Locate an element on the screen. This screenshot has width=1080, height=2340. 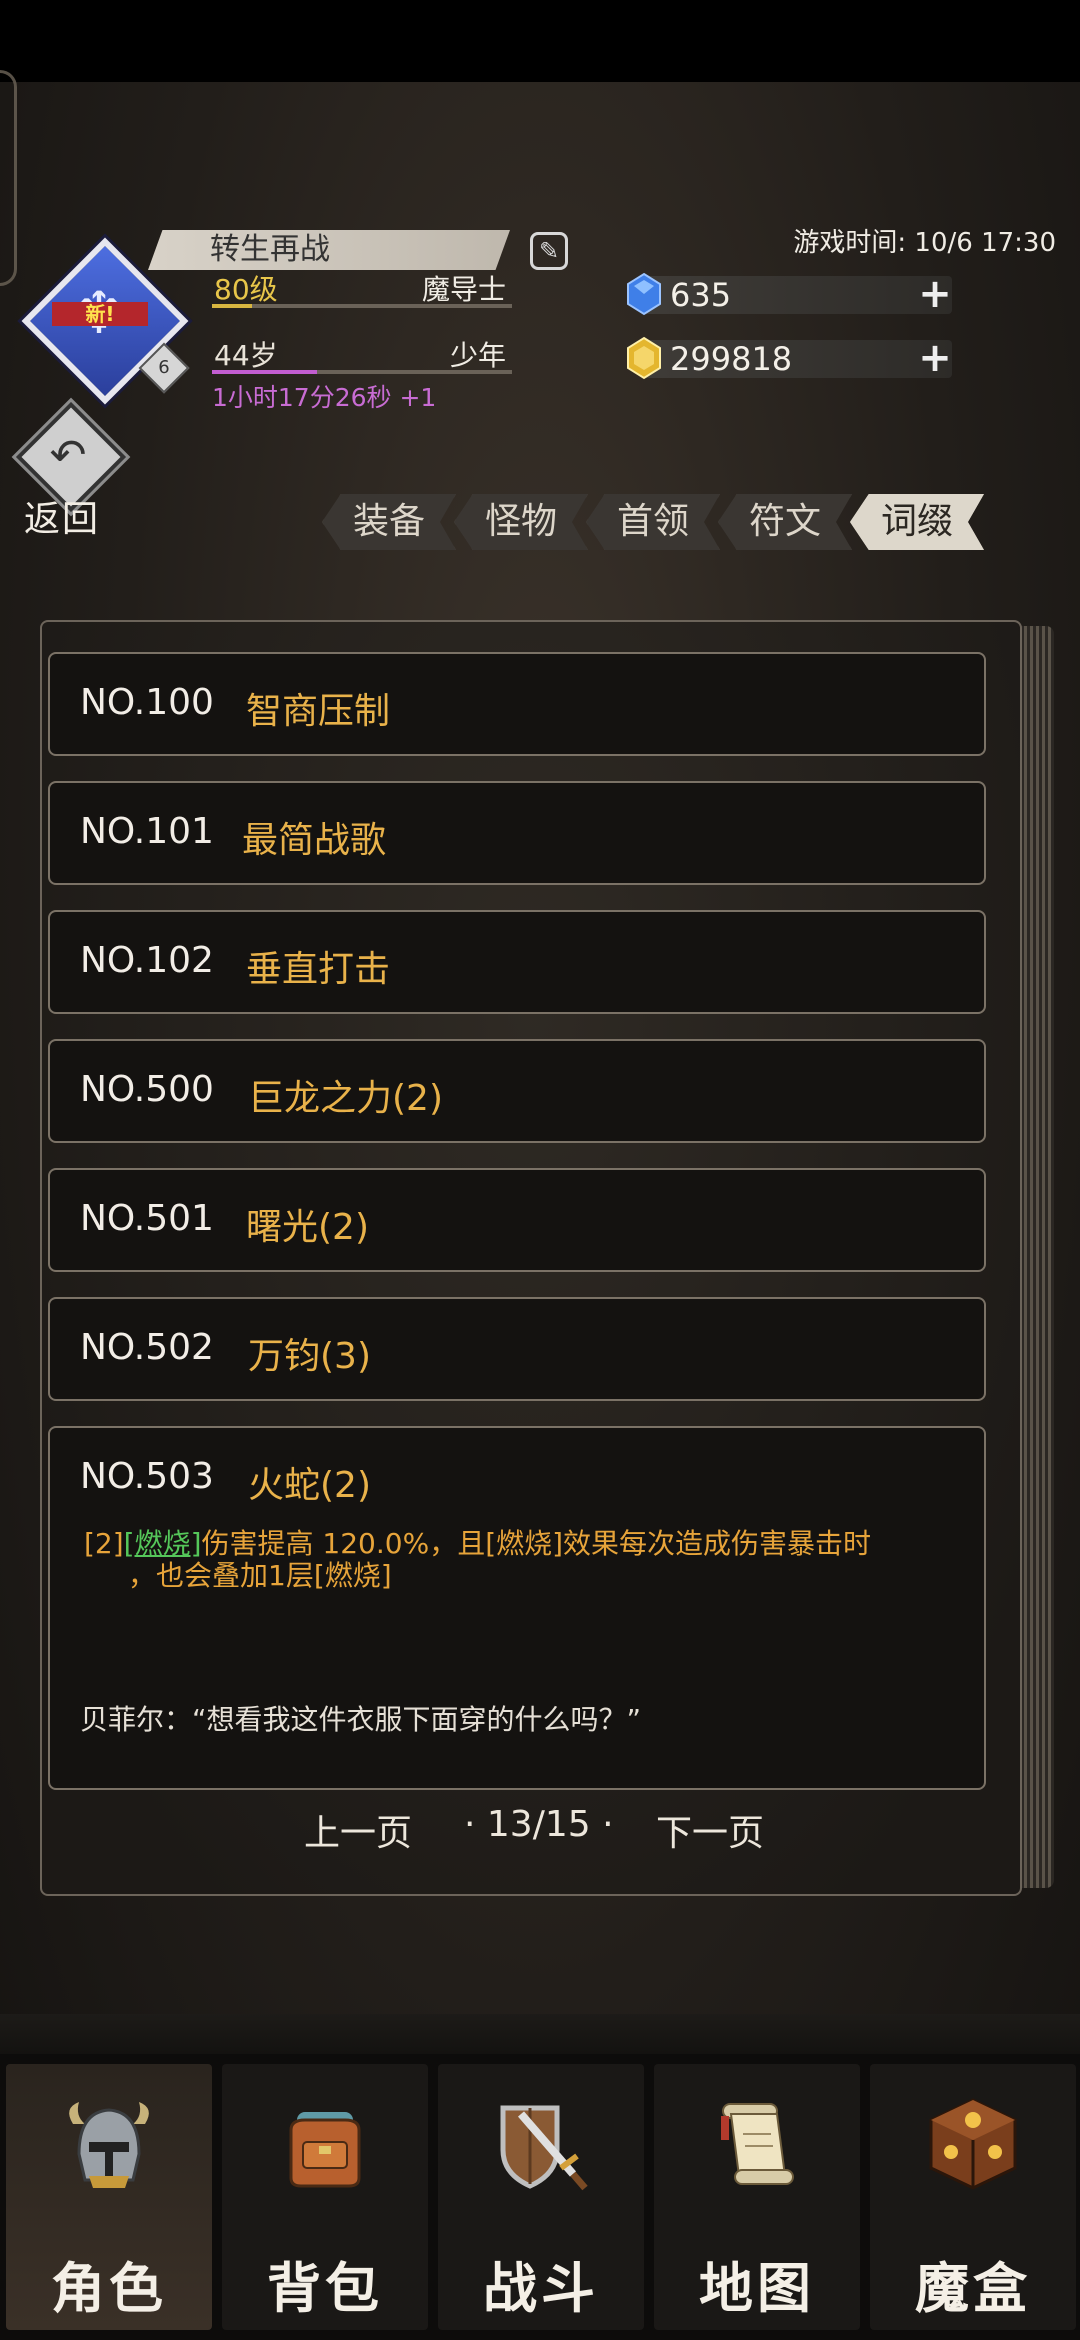
gold-counter: 299818 + is located at coordinates (789, 358).